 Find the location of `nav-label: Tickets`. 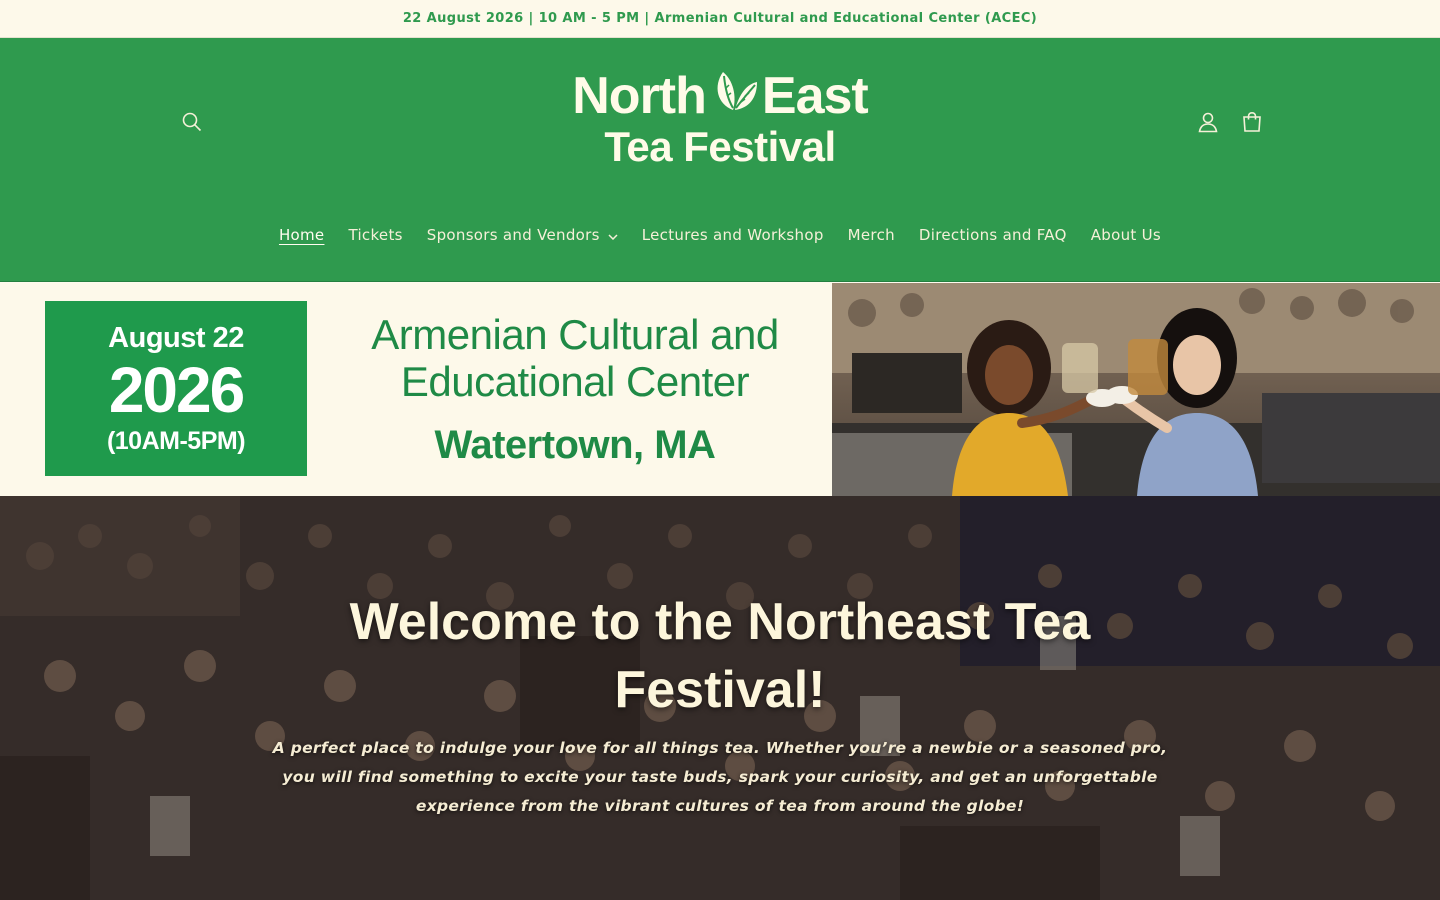

nav-label: Tickets is located at coordinates (375, 235).